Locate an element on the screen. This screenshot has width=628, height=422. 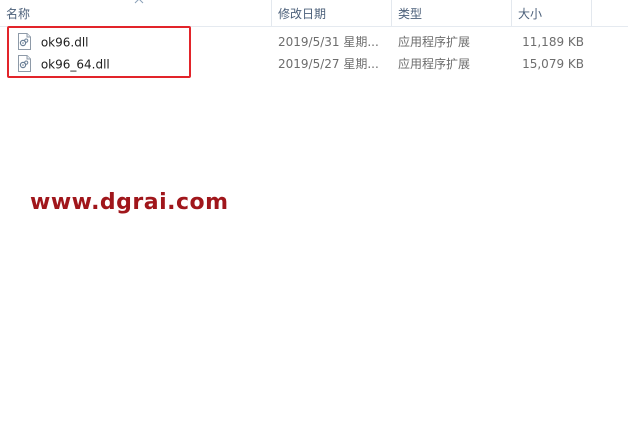
file-size: 11,189 KB is located at coordinates (553, 42).